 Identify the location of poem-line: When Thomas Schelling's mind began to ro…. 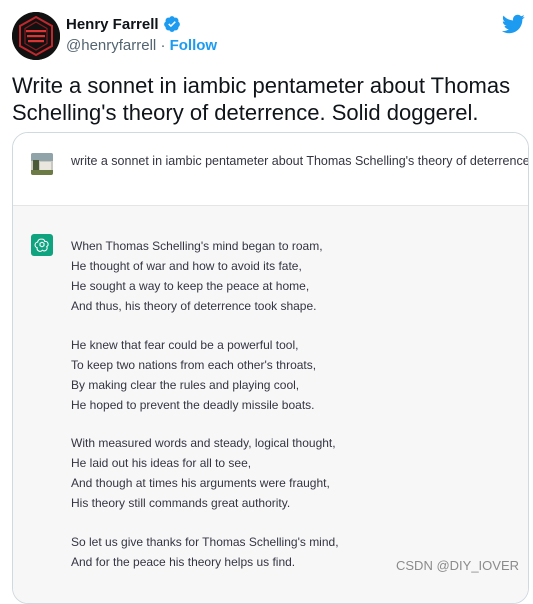
(197, 246).